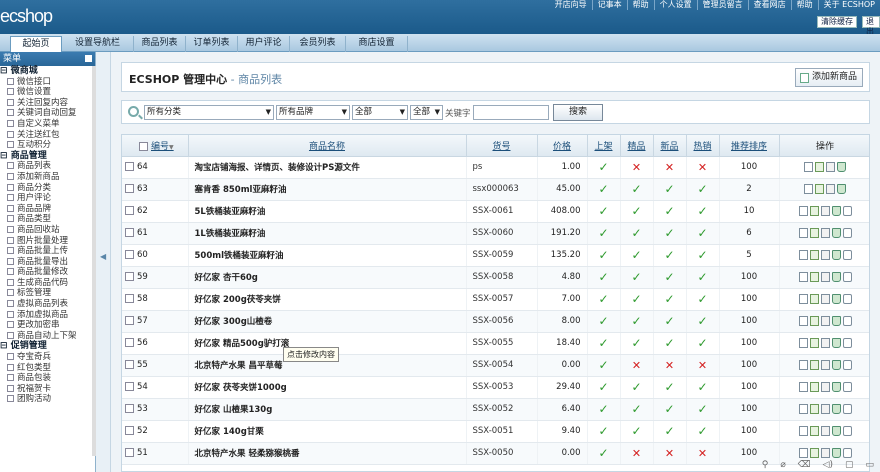  What do you see at coordinates (609, 5) in the screenshot?
I see `top-link: 记事本` at bounding box center [609, 5].